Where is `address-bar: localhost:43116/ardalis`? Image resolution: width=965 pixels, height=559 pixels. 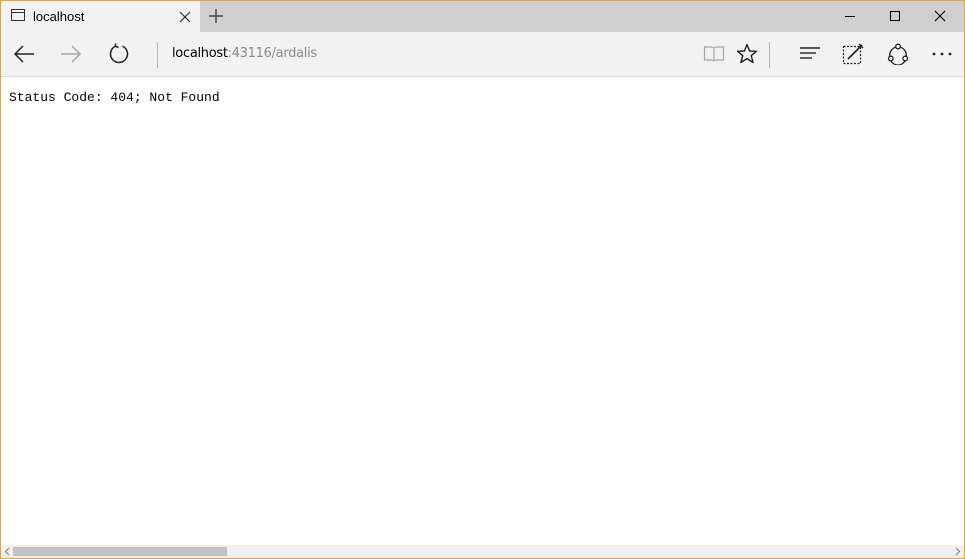 address-bar: localhost:43116/ardalis is located at coordinates (244, 53).